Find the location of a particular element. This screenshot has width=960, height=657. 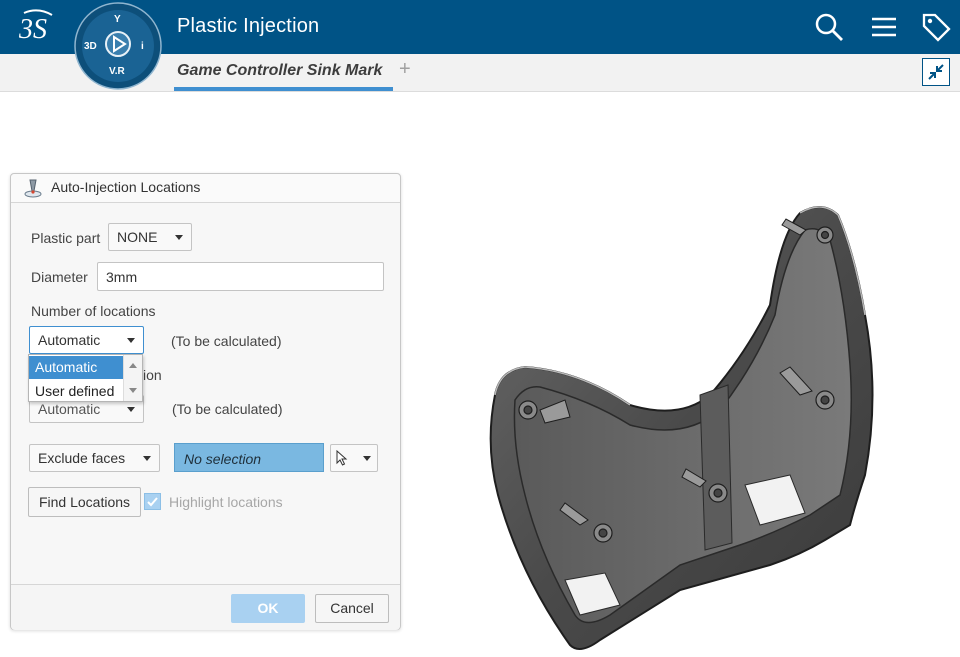

ok-button: OK is located at coordinates (268, 608).